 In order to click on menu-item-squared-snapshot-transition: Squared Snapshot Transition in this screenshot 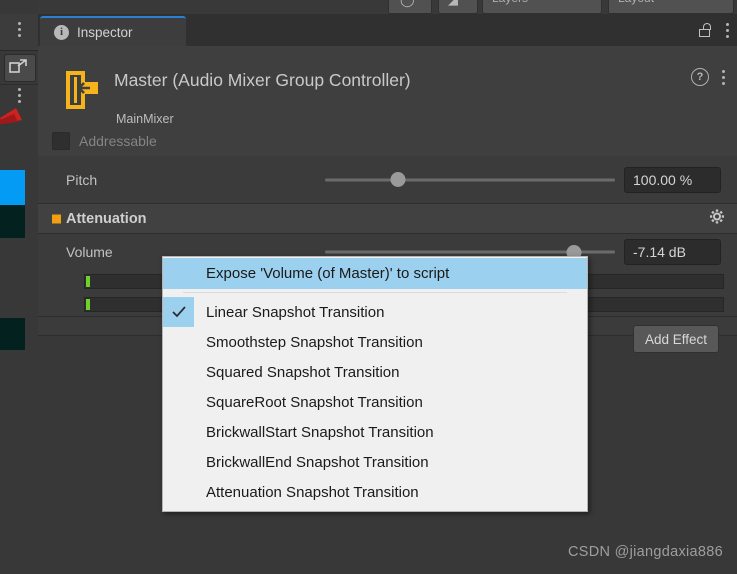, I will do `click(375, 372)`.